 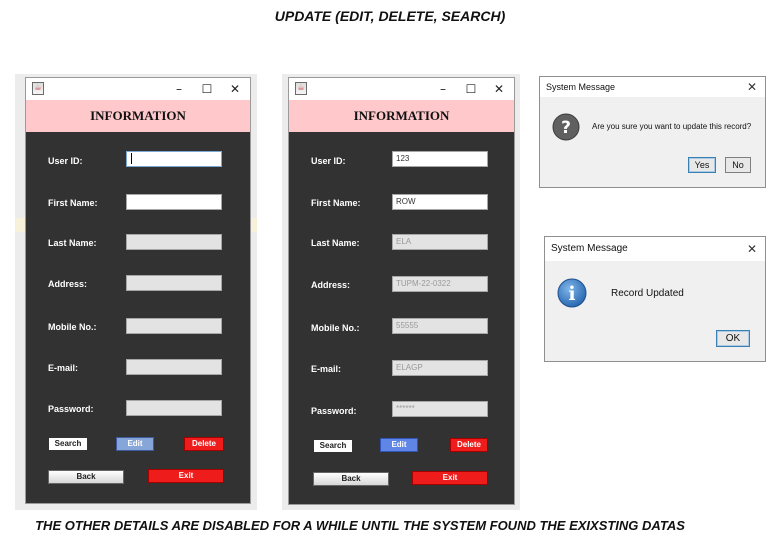 What do you see at coordinates (174, 242) in the screenshot?
I see `last-name-field` at bounding box center [174, 242].